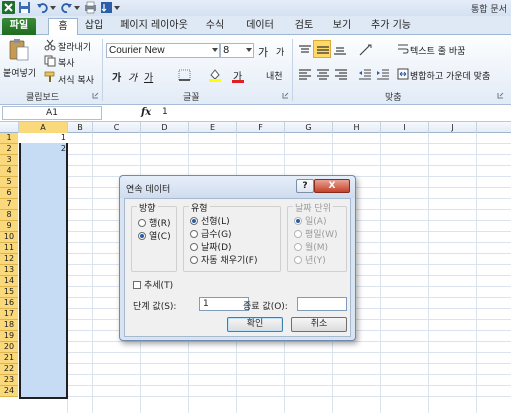  What do you see at coordinates (9, 369) in the screenshot?
I see `row-header: 22` at bounding box center [9, 369].